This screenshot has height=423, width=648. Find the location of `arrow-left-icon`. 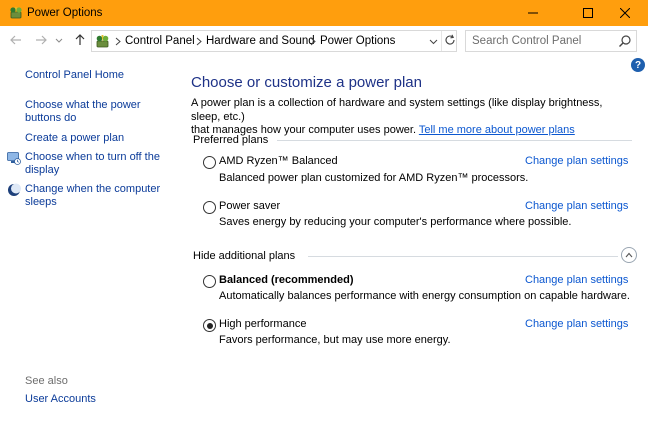

arrow-left-icon is located at coordinates (16, 41).